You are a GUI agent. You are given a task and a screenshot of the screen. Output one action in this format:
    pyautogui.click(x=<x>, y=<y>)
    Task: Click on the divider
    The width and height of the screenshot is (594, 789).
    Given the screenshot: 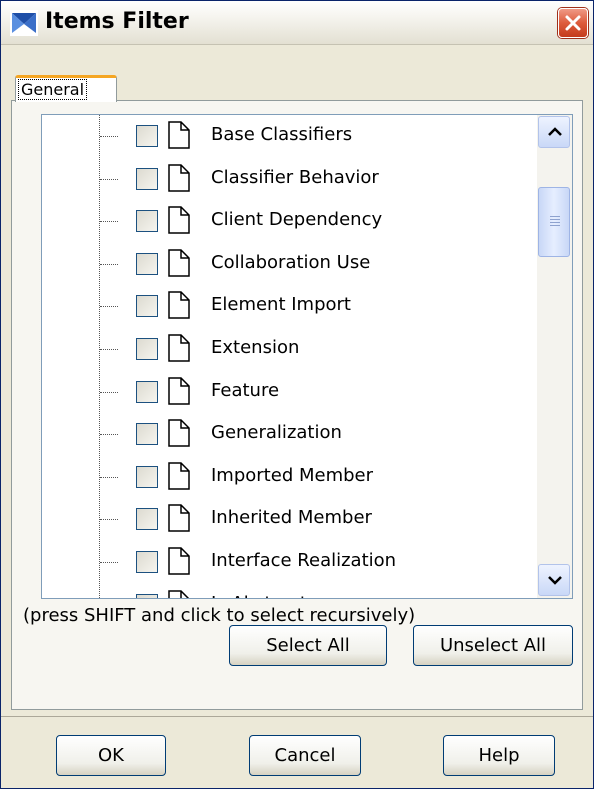 What is the action you would take?
    pyautogui.click(x=297, y=716)
    